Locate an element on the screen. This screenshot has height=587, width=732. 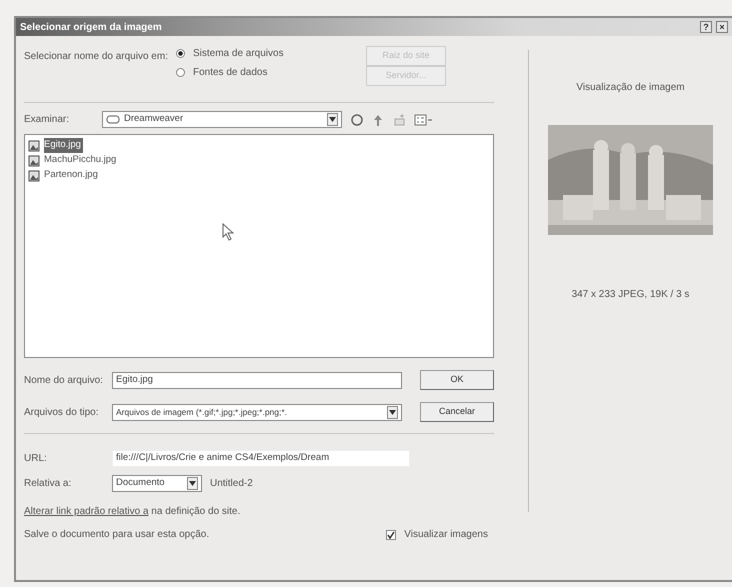
url-label: URL: is located at coordinates (36, 459).